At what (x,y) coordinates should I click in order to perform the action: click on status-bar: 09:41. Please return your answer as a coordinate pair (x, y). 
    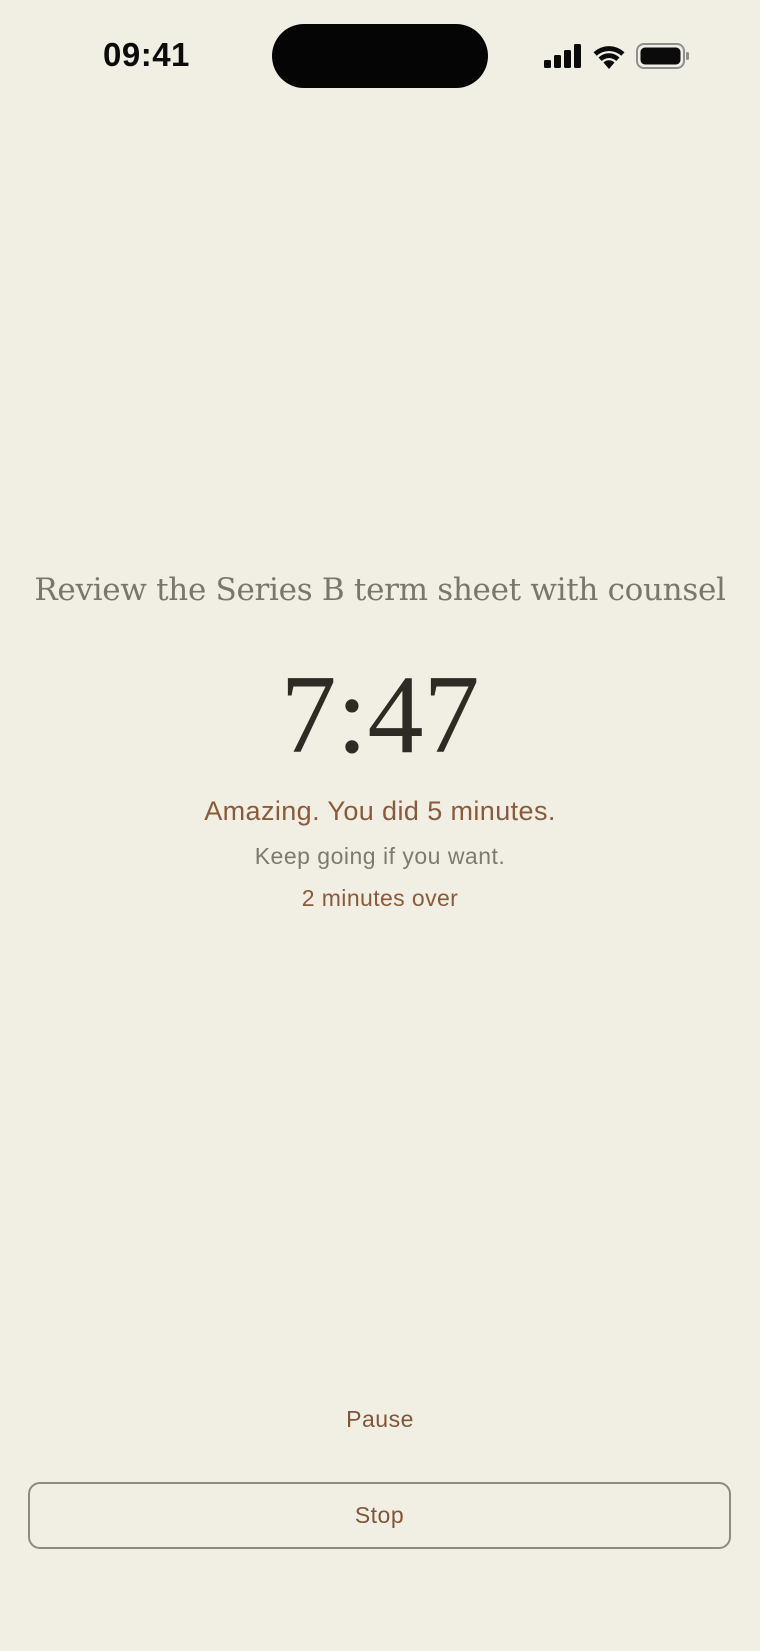
    Looking at the image, I should click on (380, 55).